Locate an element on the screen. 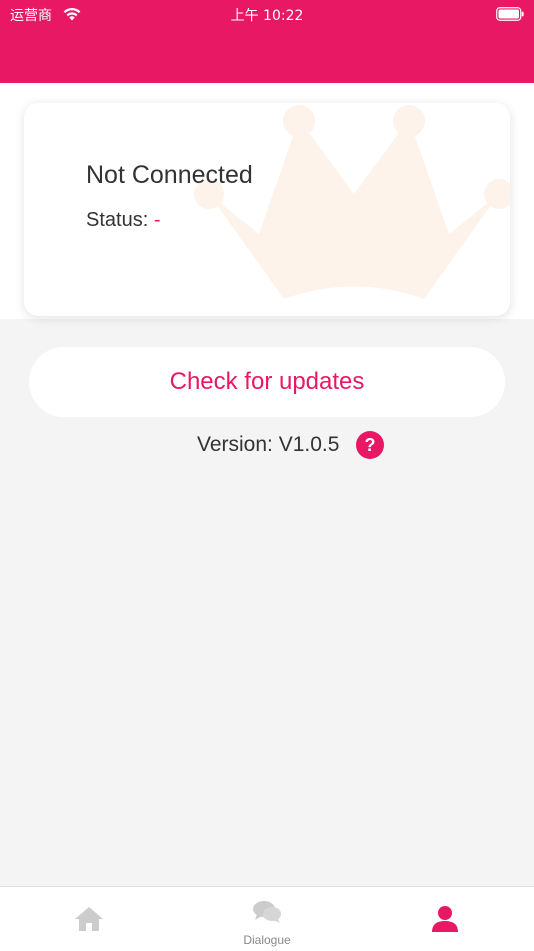 The height and width of the screenshot is (951, 534). help-icon: ? is located at coordinates (370, 445).